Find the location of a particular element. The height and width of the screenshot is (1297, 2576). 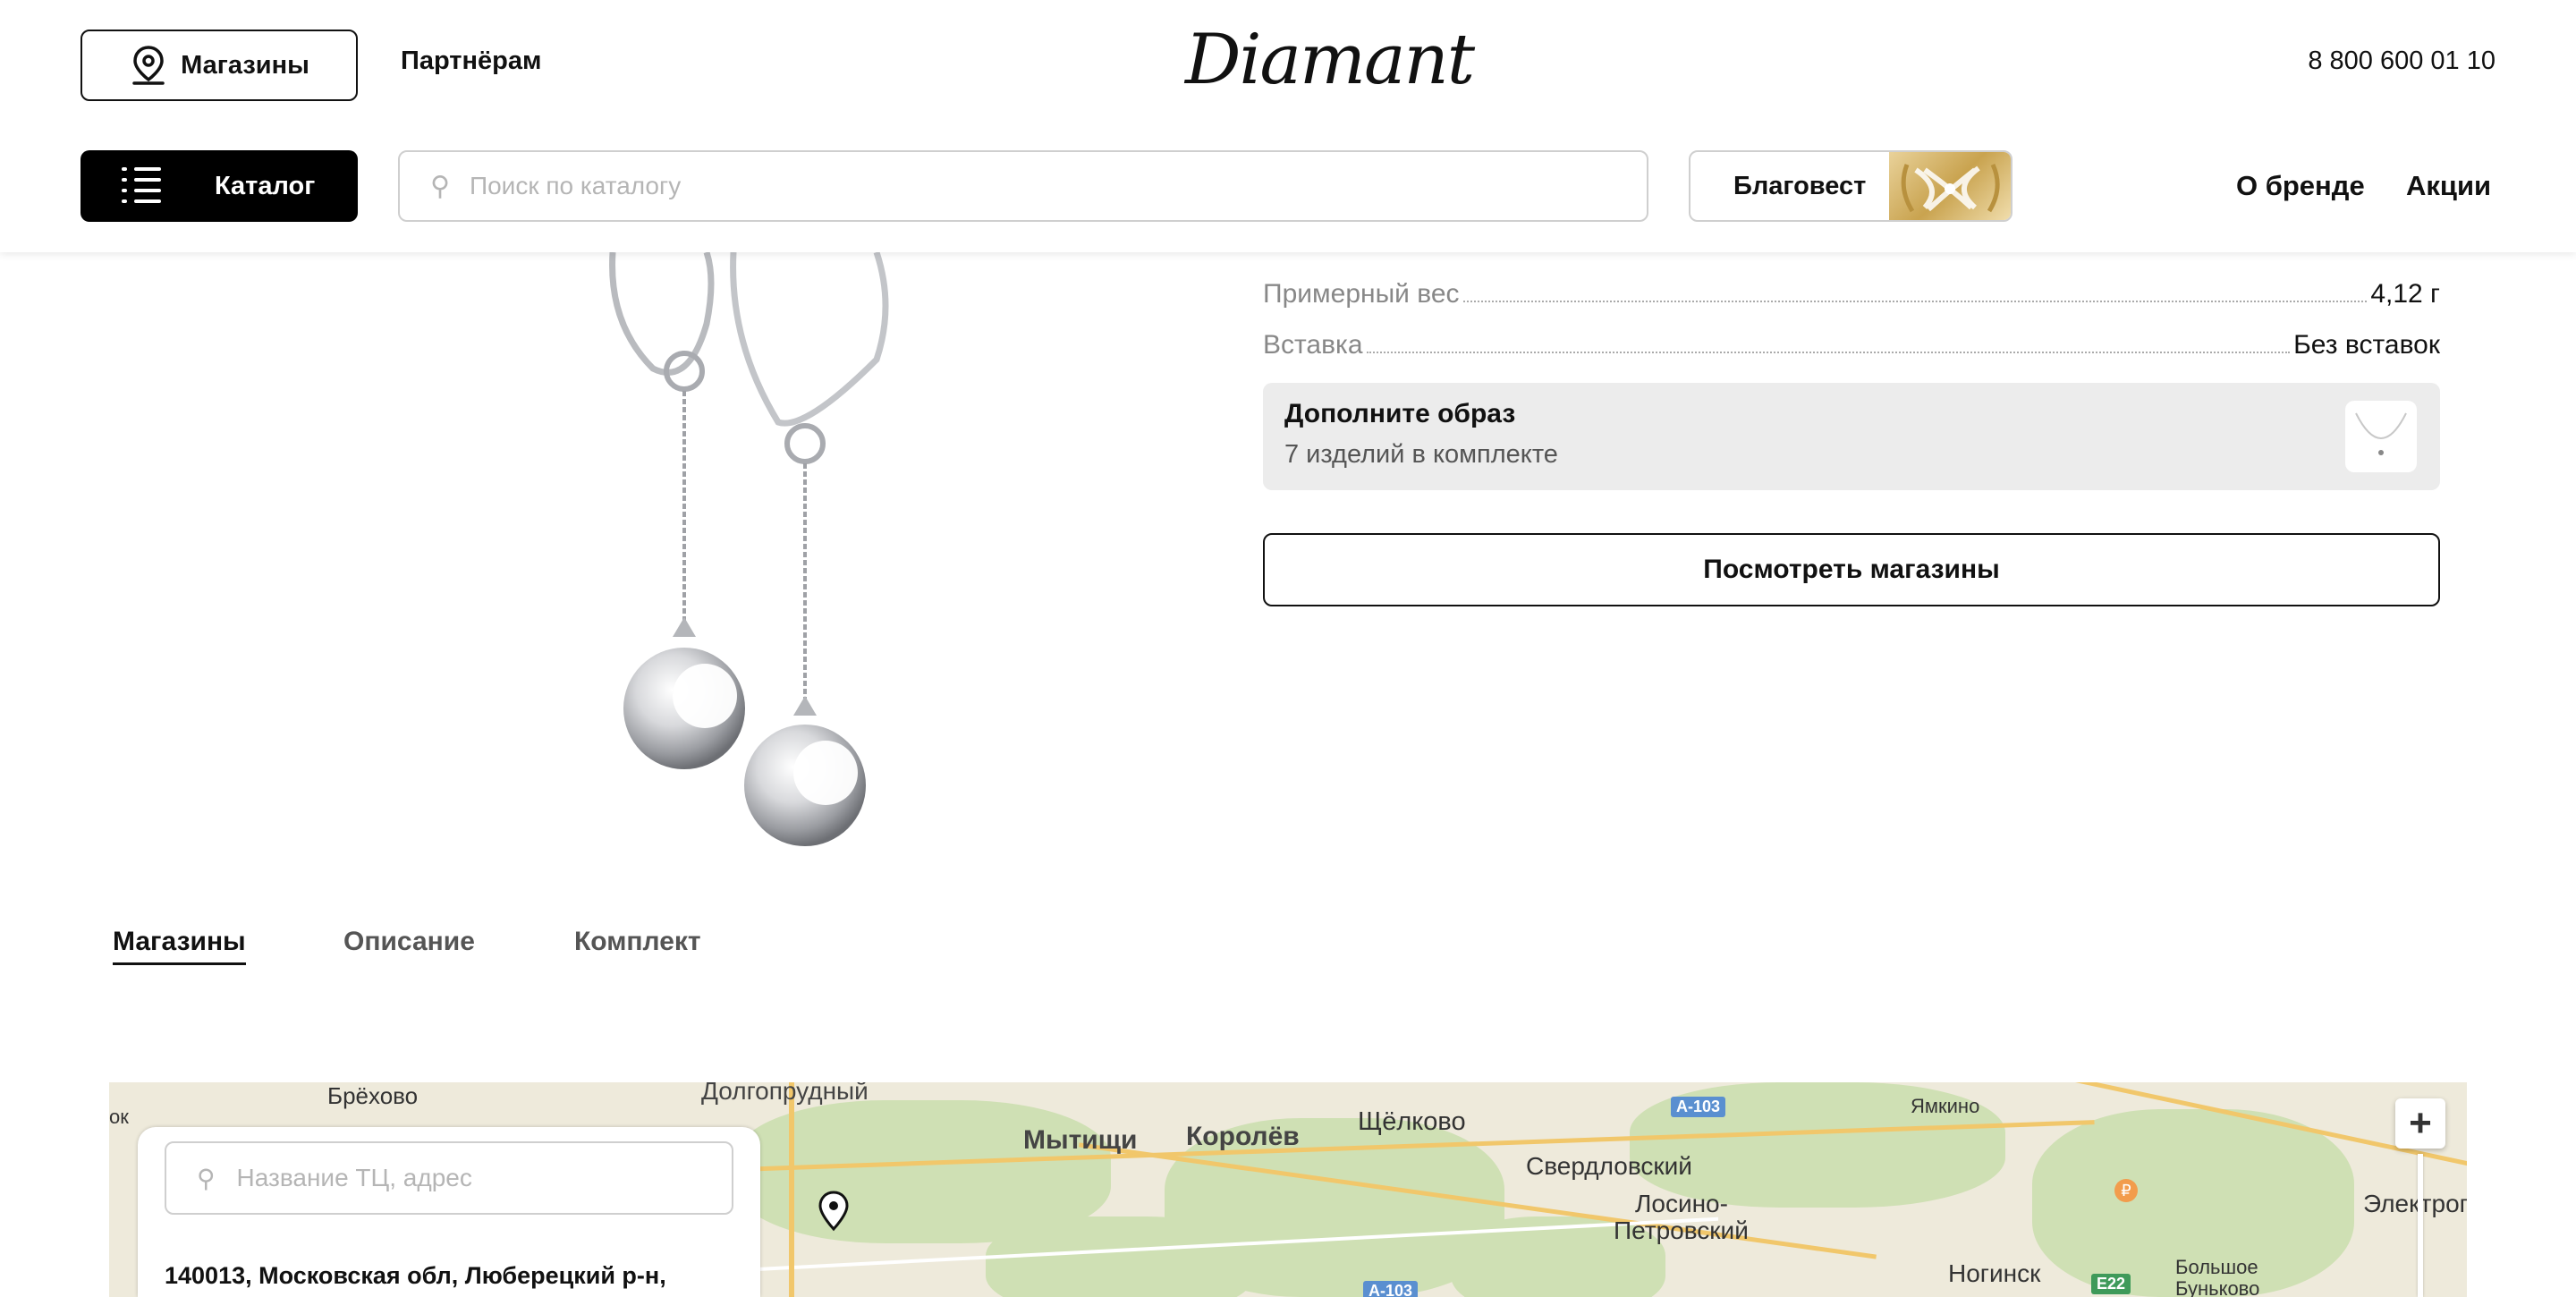

necklace-thumbnail is located at coordinates (2381, 437).